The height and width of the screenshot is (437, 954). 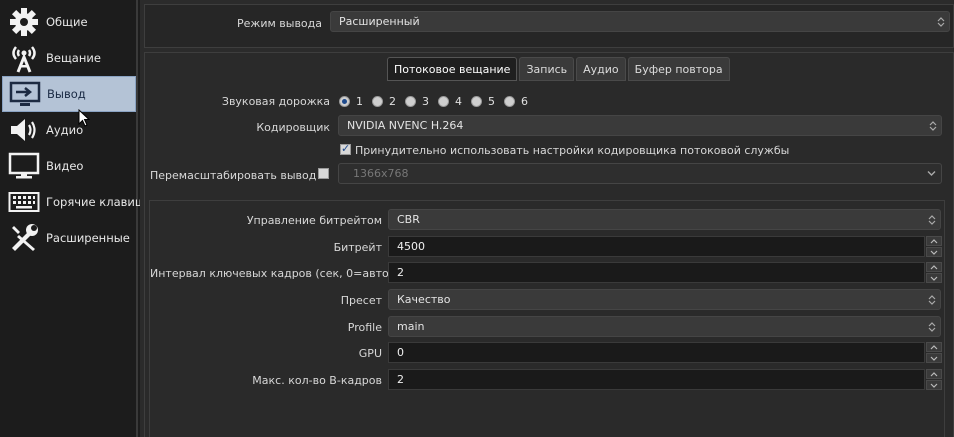 I want to click on keyint-input: 2, so click(x=656, y=272).